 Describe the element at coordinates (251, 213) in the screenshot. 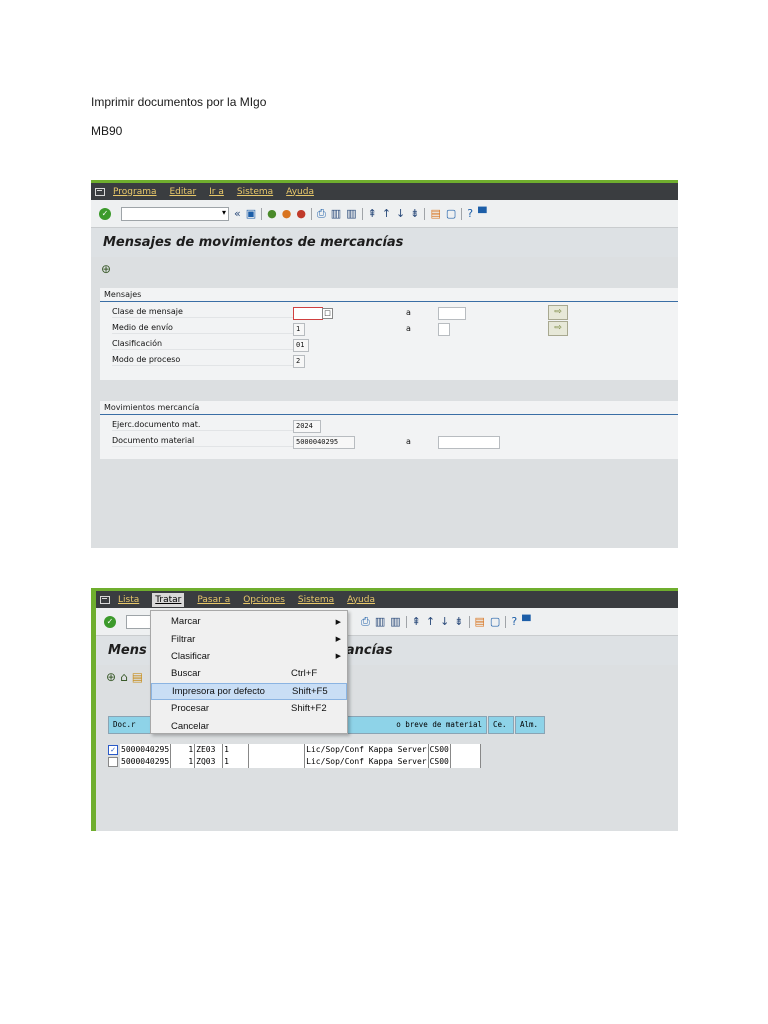

I see `save-icon: ▣` at that location.